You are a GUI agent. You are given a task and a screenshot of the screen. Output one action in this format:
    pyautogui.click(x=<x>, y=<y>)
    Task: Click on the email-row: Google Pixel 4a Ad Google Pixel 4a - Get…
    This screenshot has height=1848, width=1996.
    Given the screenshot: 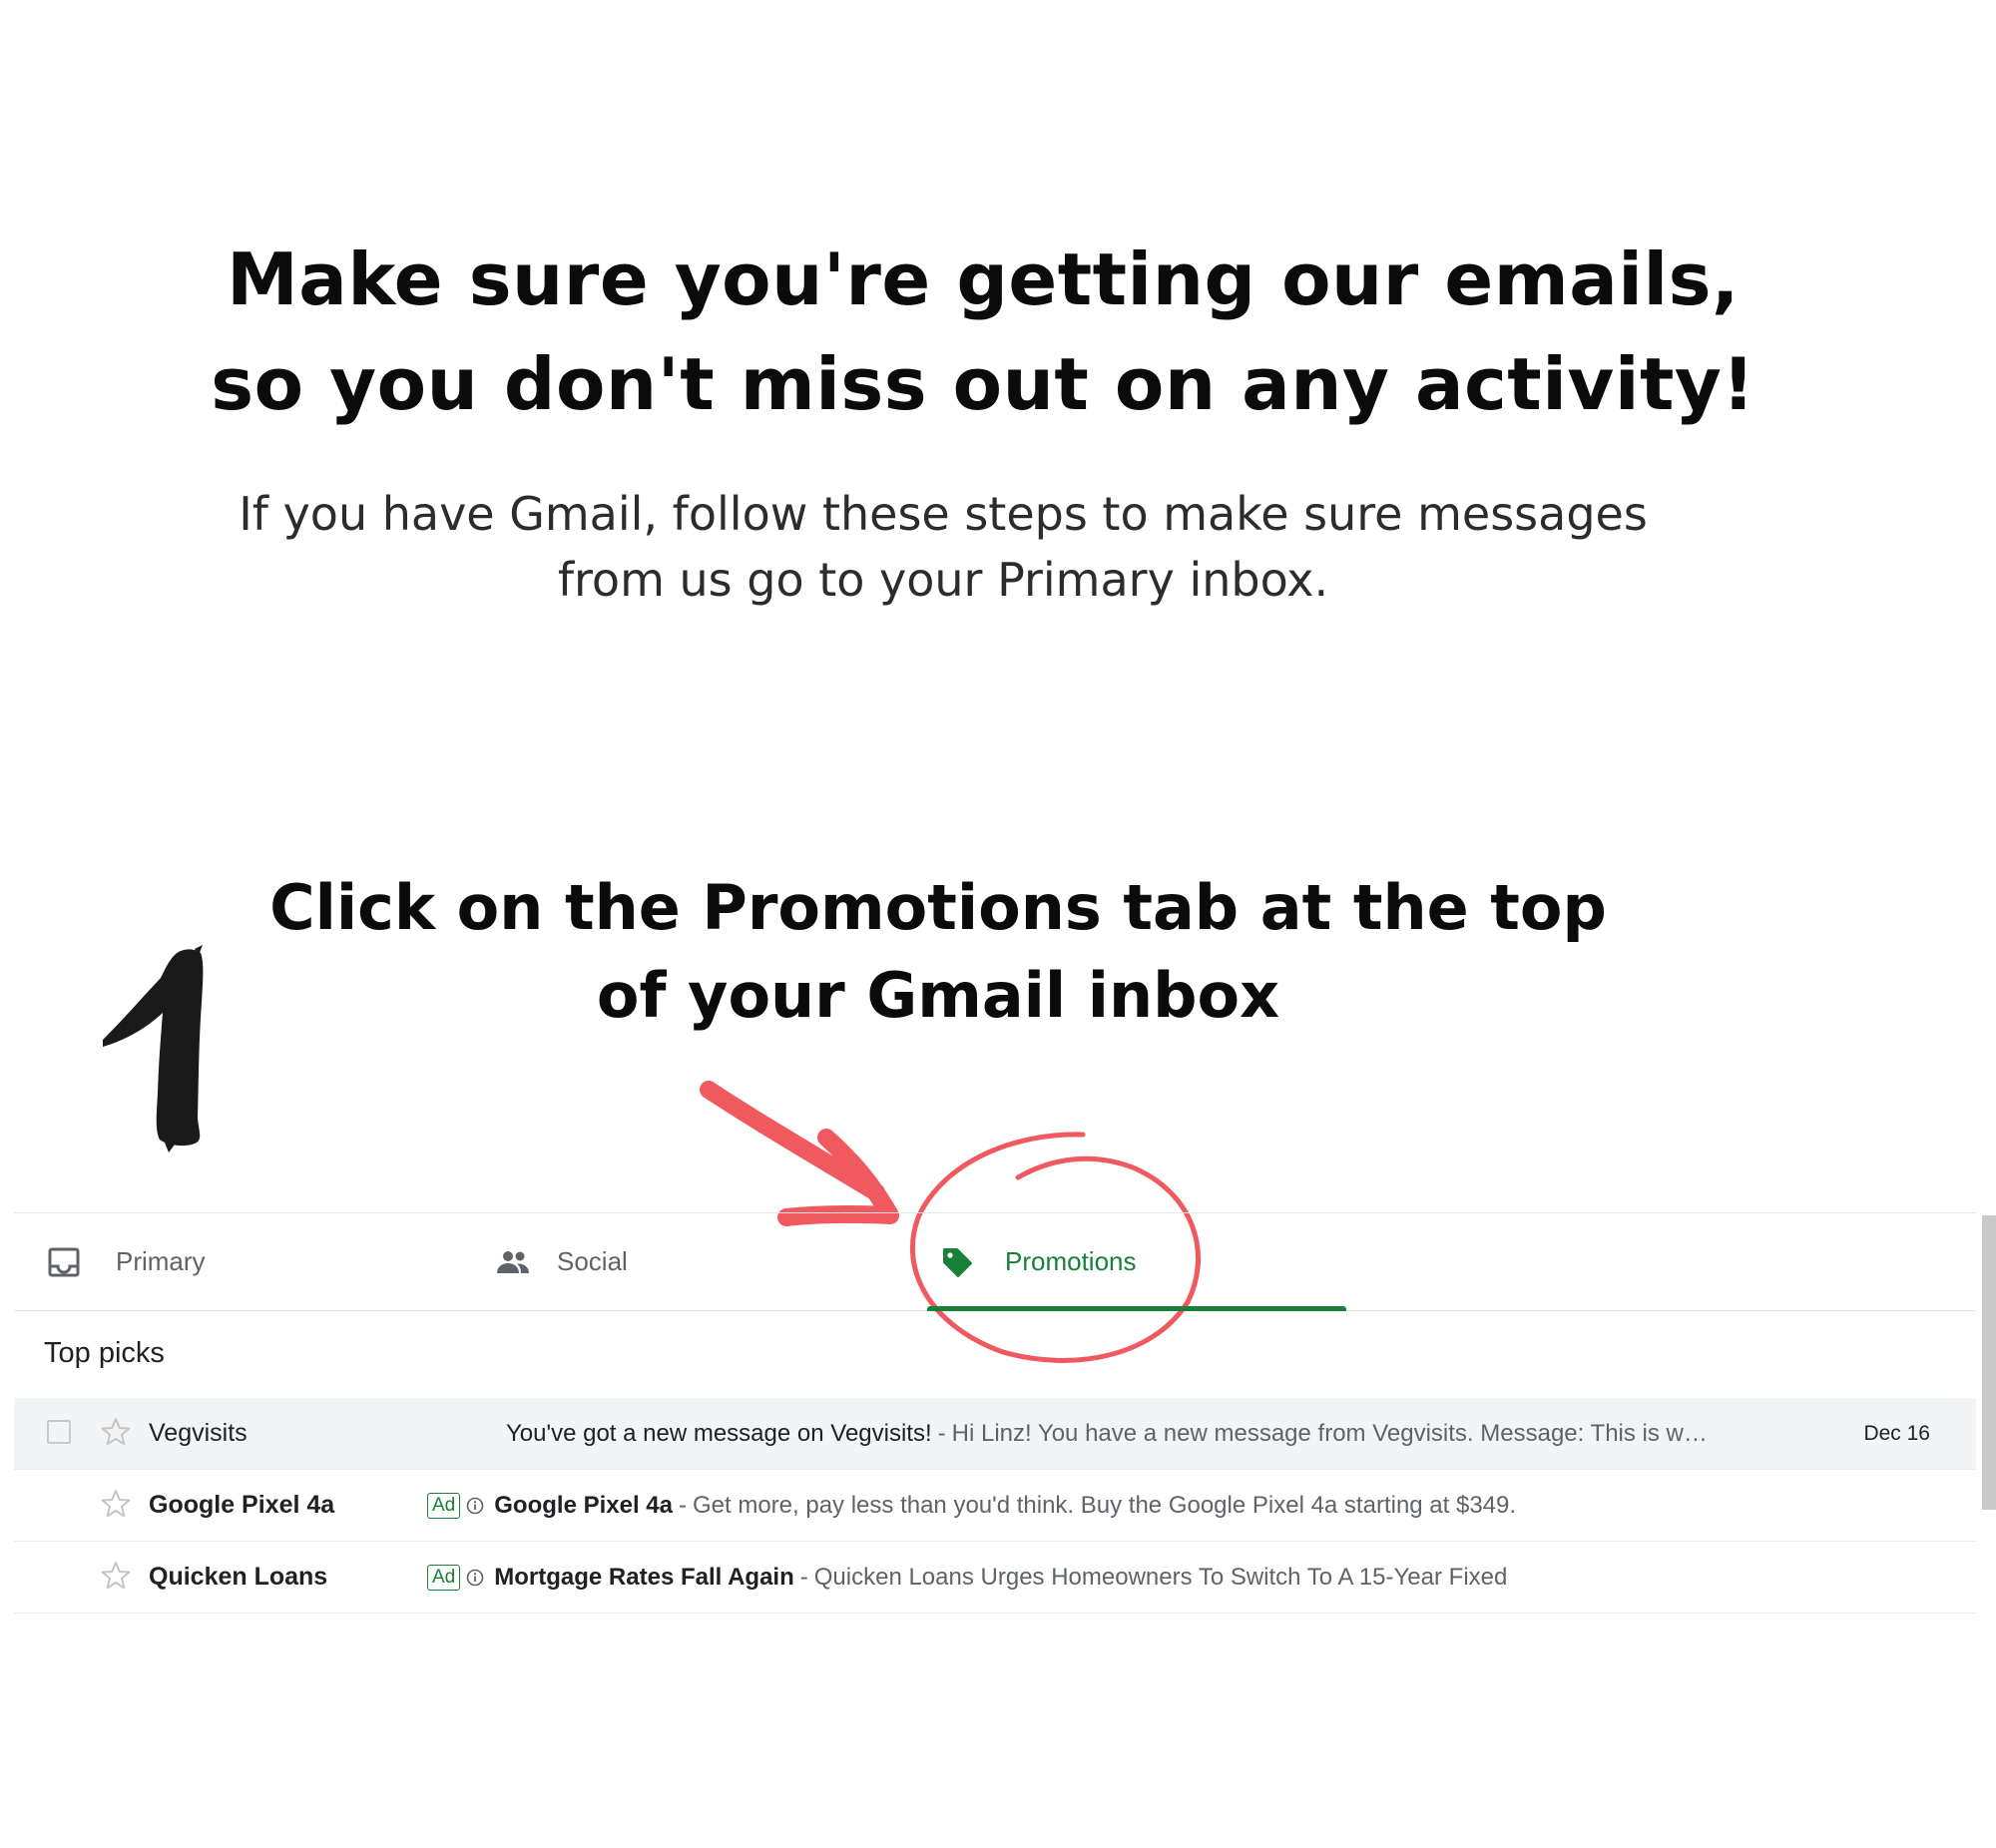 What is the action you would take?
    pyautogui.click(x=995, y=1506)
    